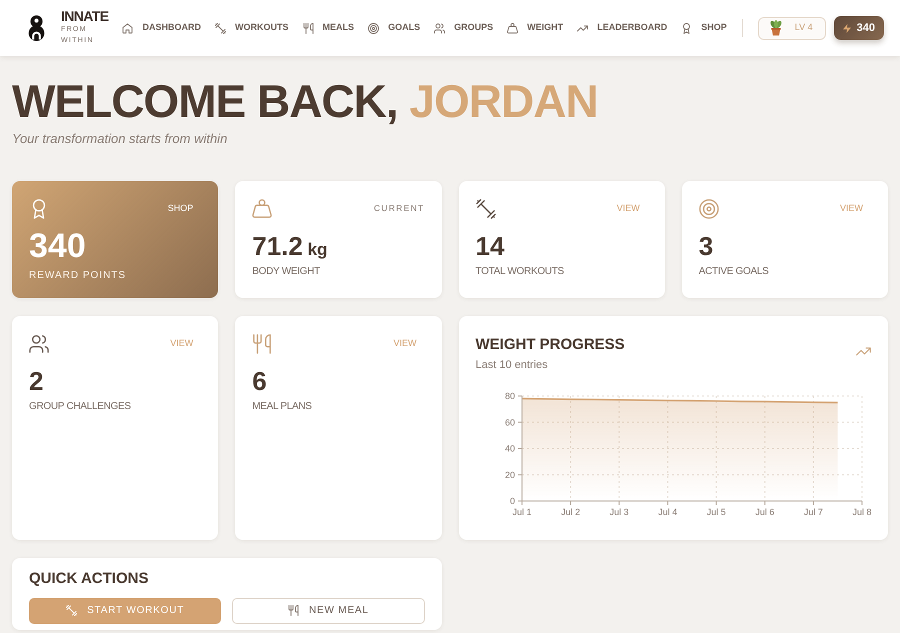 The image size is (900, 633). What do you see at coordinates (464, 28) in the screenshot?
I see `nav-link: GROUPS` at bounding box center [464, 28].